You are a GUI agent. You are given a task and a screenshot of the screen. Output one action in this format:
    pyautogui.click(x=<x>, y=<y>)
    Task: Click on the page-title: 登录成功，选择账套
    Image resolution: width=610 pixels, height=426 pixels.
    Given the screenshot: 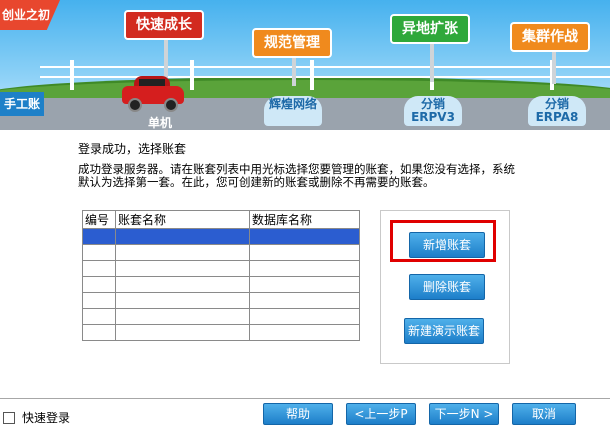 What is the action you would take?
    pyautogui.click(x=132, y=149)
    